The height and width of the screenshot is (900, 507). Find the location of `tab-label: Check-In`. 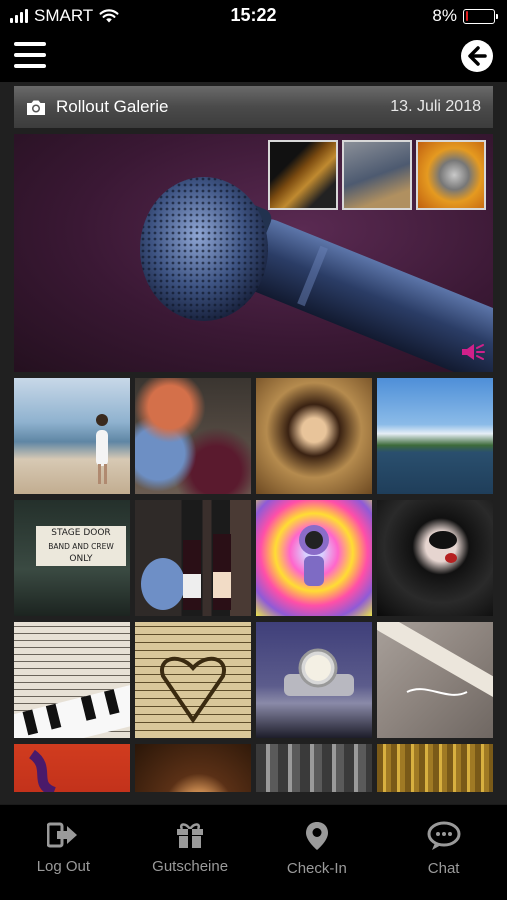

tab-label: Check-In is located at coordinates (316, 868).